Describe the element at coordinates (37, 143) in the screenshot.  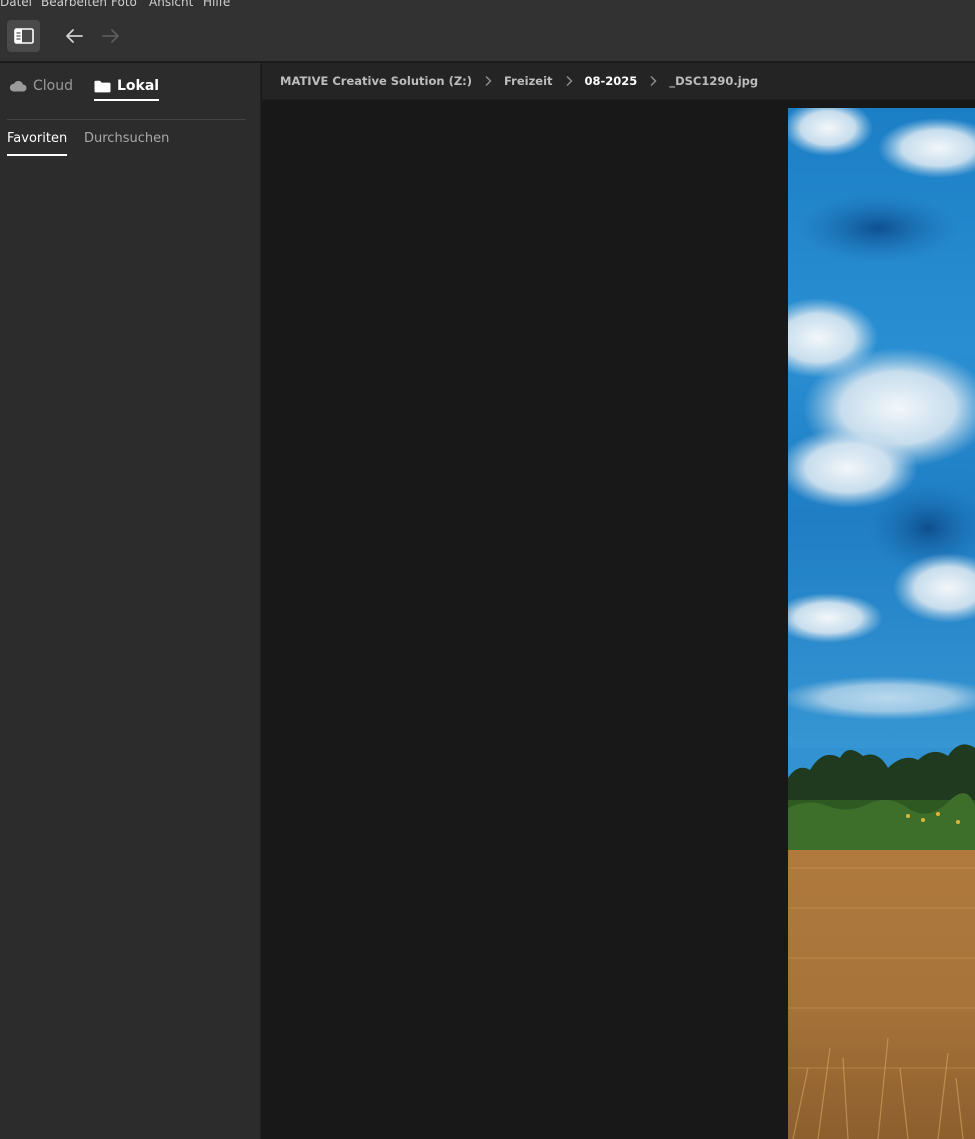
I see `tab-favoriten: Favoriten` at that location.